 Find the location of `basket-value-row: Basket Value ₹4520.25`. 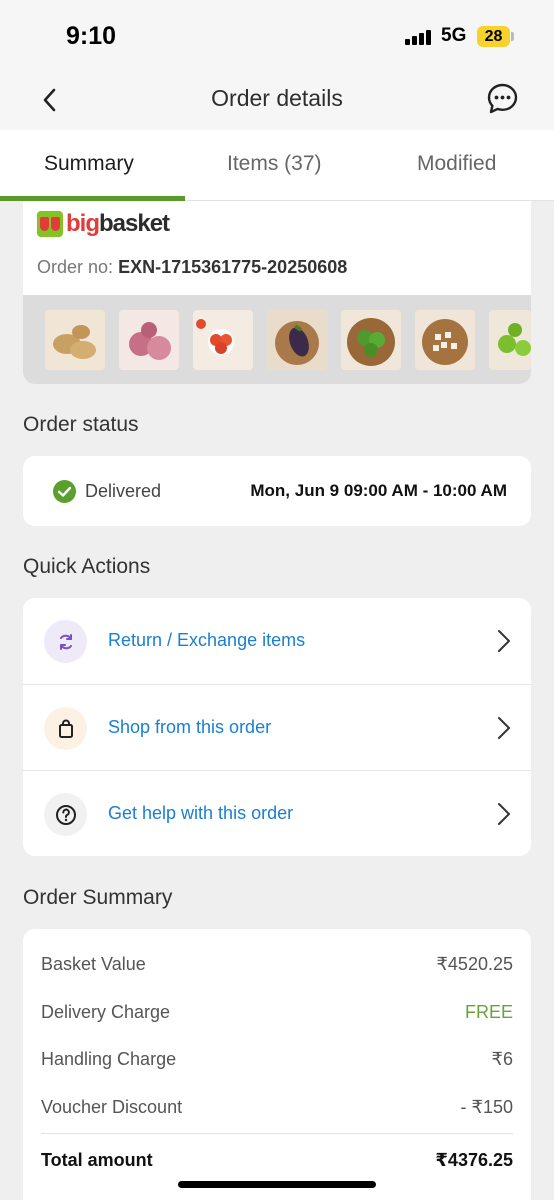

basket-value-row: Basket Value ₹4520.25 is located at coordinates (277, 966).